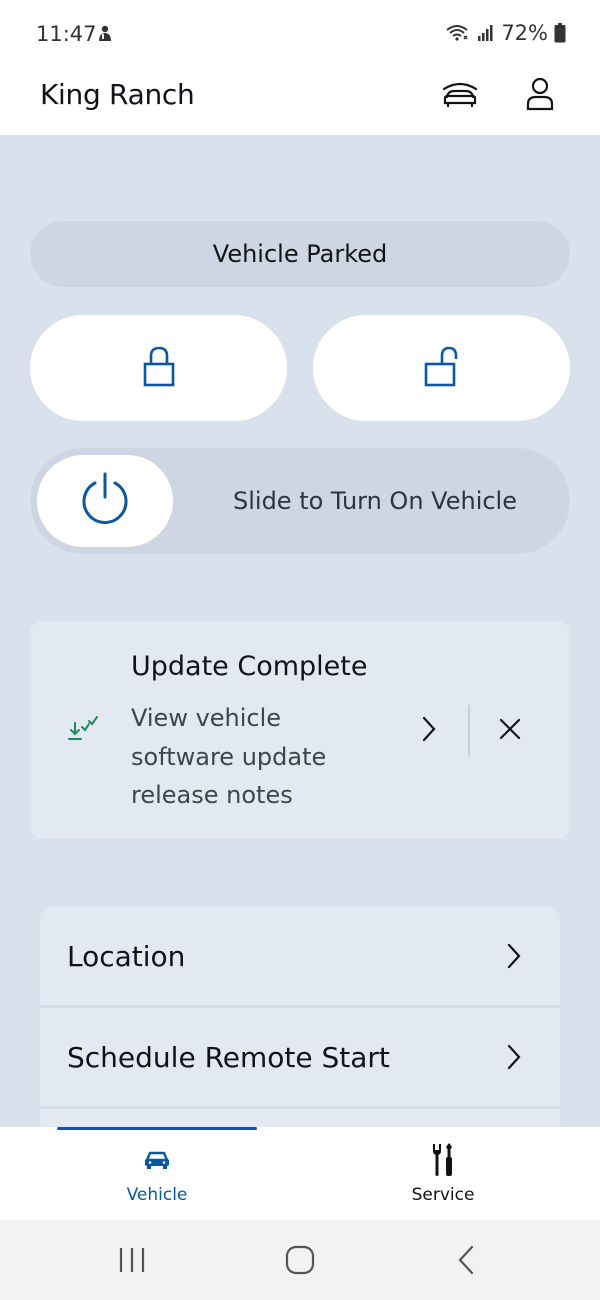  I want to click on back-button, so click(466, 1262).